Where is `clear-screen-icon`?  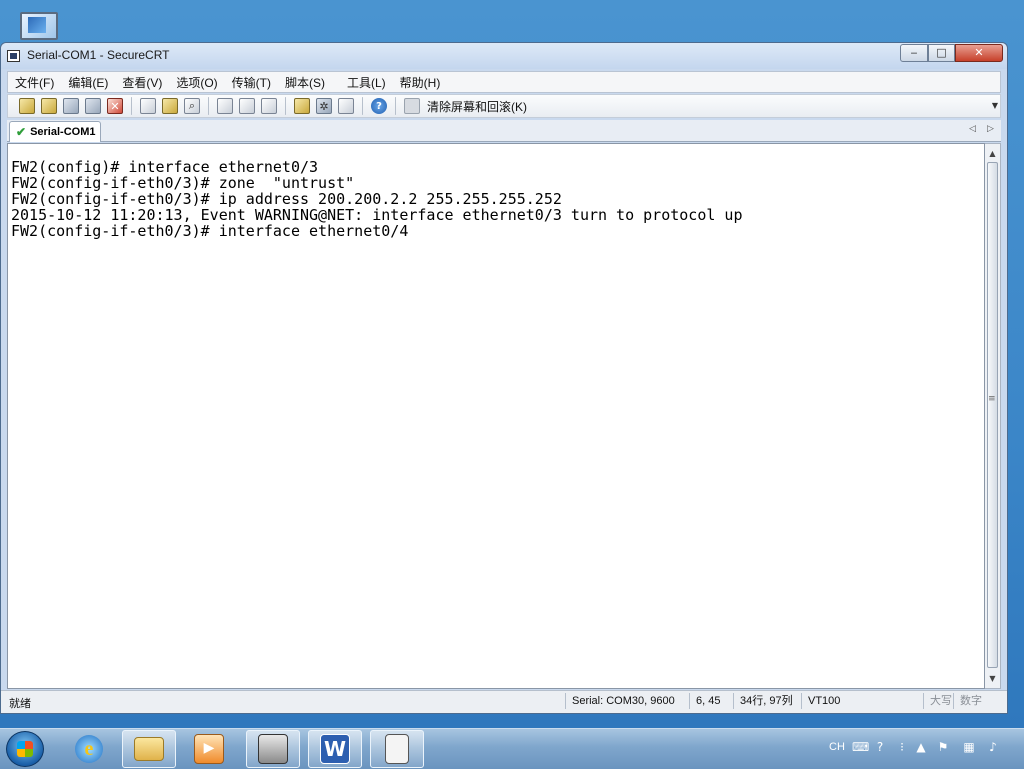
clear-screen-icon is located at coordinates (412, 106).